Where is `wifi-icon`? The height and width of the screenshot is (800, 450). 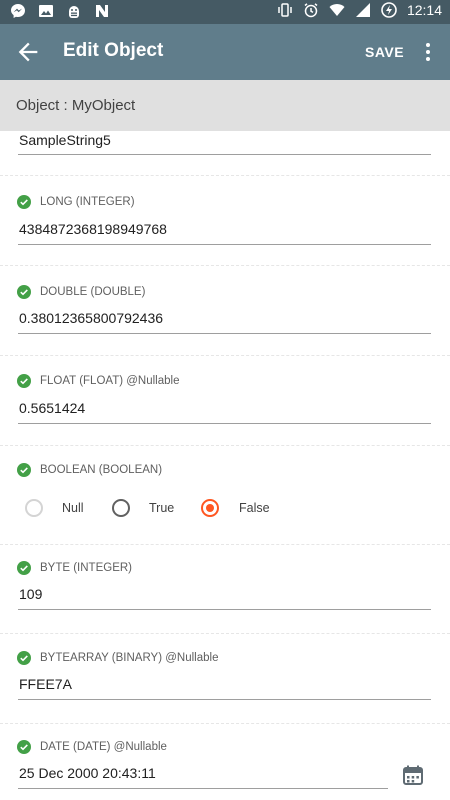 wifi-icon is located at coordinates (337, 10).